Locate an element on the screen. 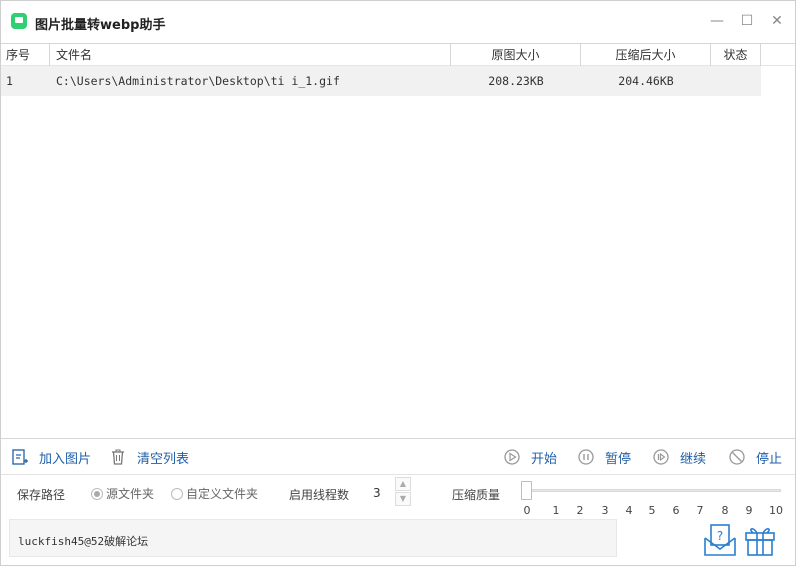 This screenshot has width=796, height=566. cell-index: 1 is located at coordinates (9, 81).